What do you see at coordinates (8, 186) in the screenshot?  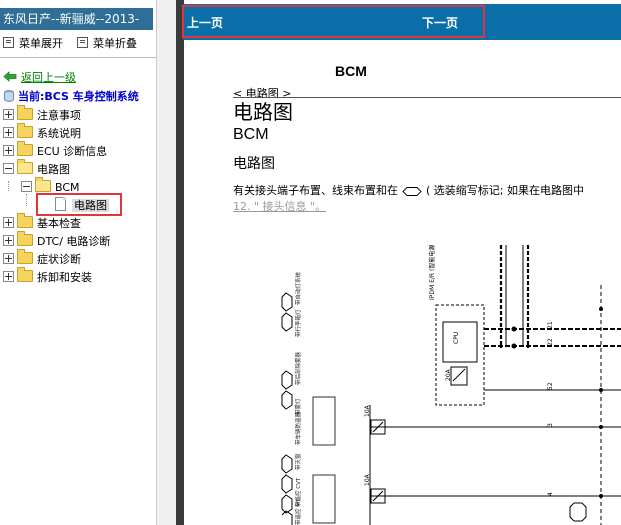 I see `tree-guide` at bounding box center [8, 186].